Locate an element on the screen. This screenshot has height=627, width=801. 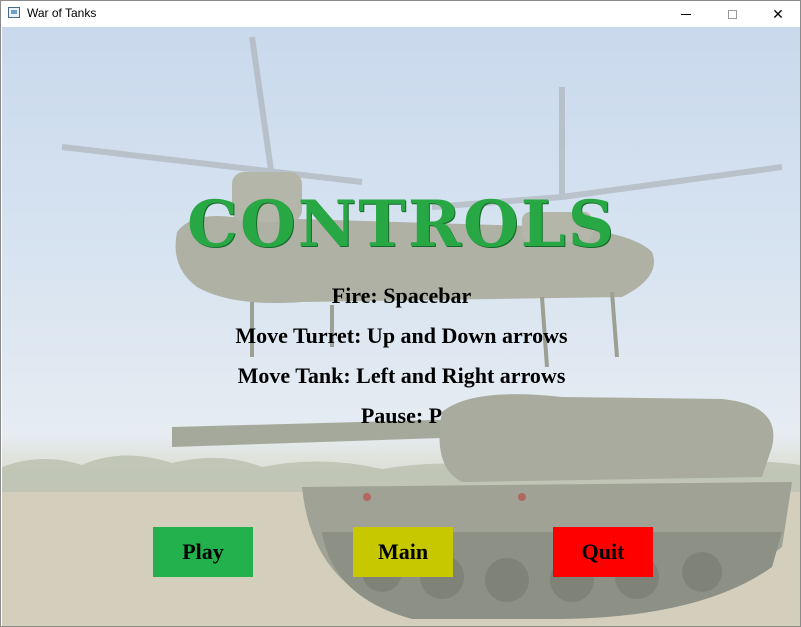
control-fire: Fire: Spacebar is located at coordinates (401, 295).